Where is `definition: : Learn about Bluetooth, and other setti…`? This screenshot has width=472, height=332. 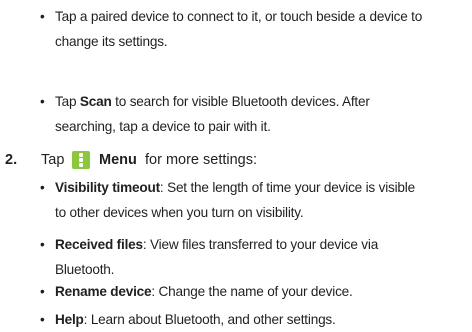
definition: : Learn about Bluetooth, and other setti… is located at coordinates (209, 319).